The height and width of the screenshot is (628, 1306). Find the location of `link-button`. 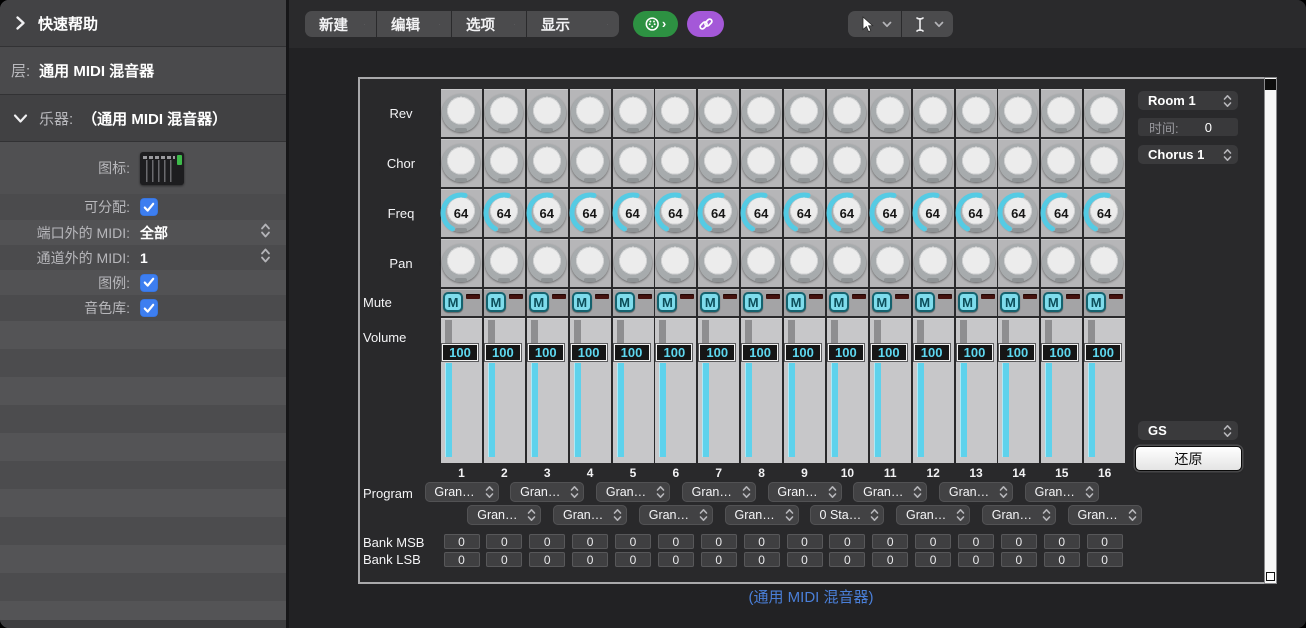

link-button is located at coordinates (705, 24).